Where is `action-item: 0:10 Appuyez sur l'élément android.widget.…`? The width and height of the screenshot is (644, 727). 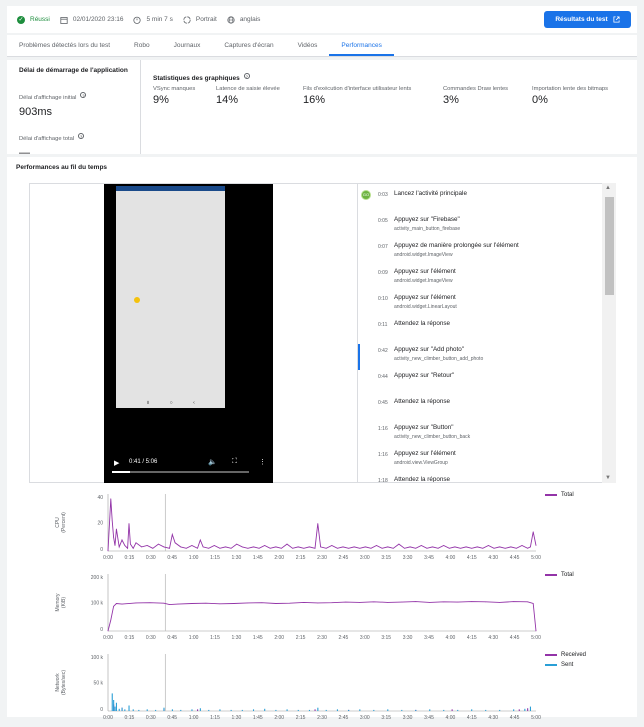 action-item: 0:10 Appuyez sur l'élément android.widget.… is located at coordinates (483, 305).